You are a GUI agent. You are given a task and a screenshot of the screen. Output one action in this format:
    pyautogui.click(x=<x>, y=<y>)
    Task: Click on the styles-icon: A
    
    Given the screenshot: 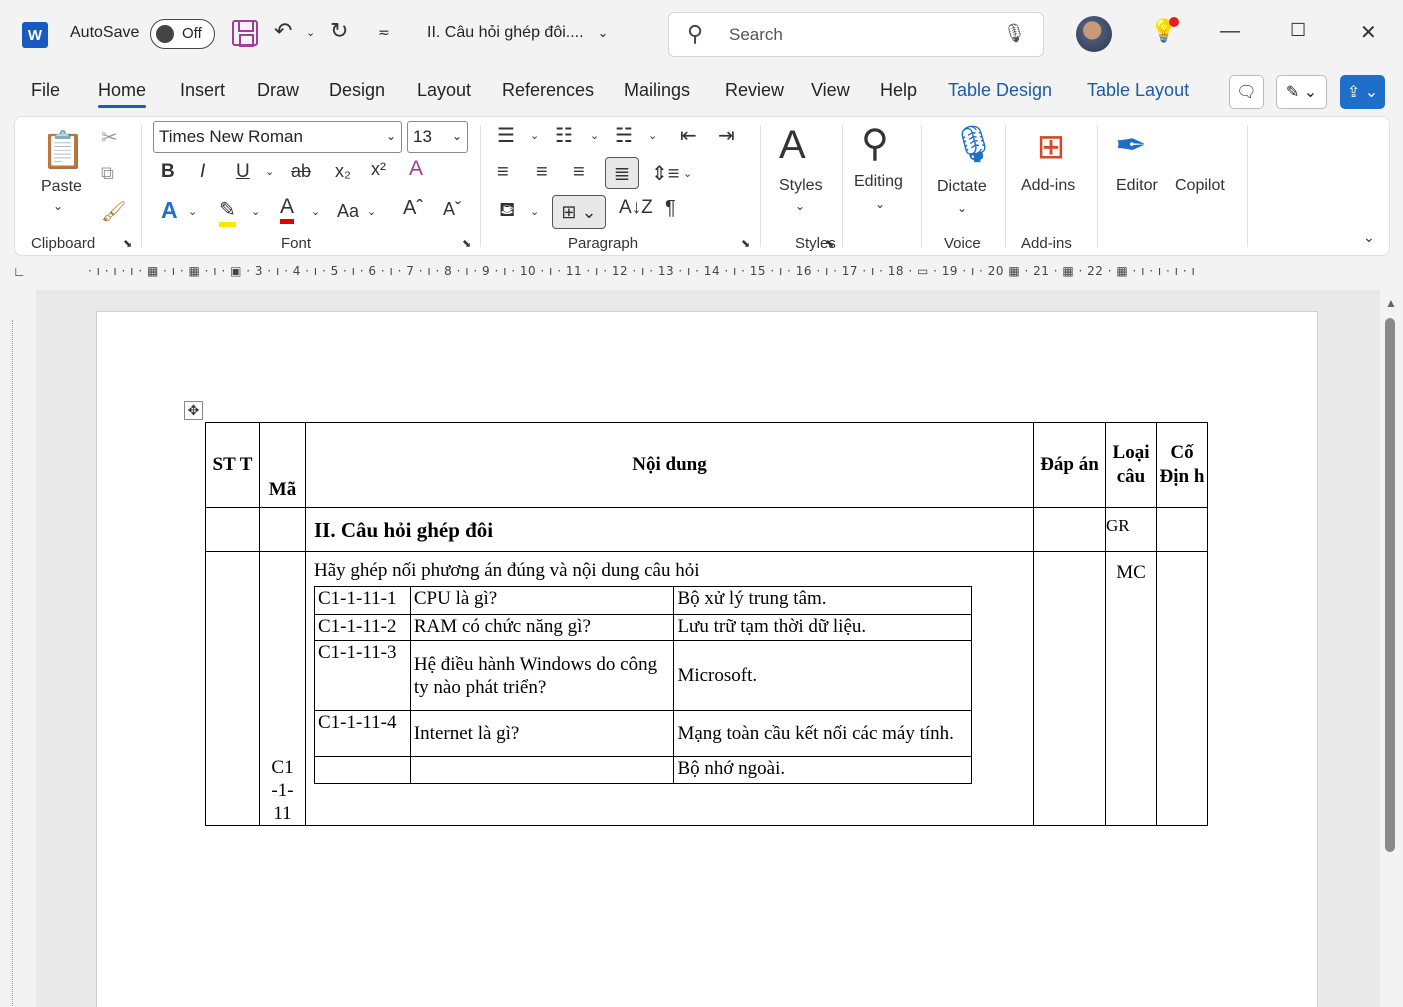 What is the action you would take?
    pyautogui.click(x=792, y=145)
    